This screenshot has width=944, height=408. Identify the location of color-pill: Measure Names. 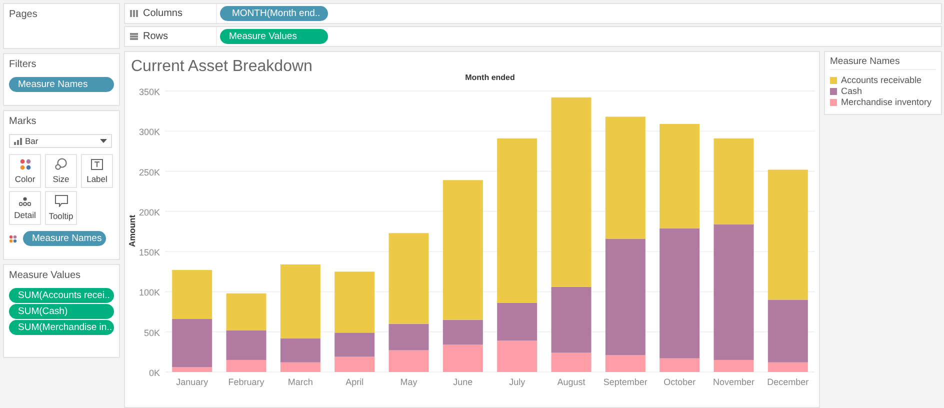
(64, 238).